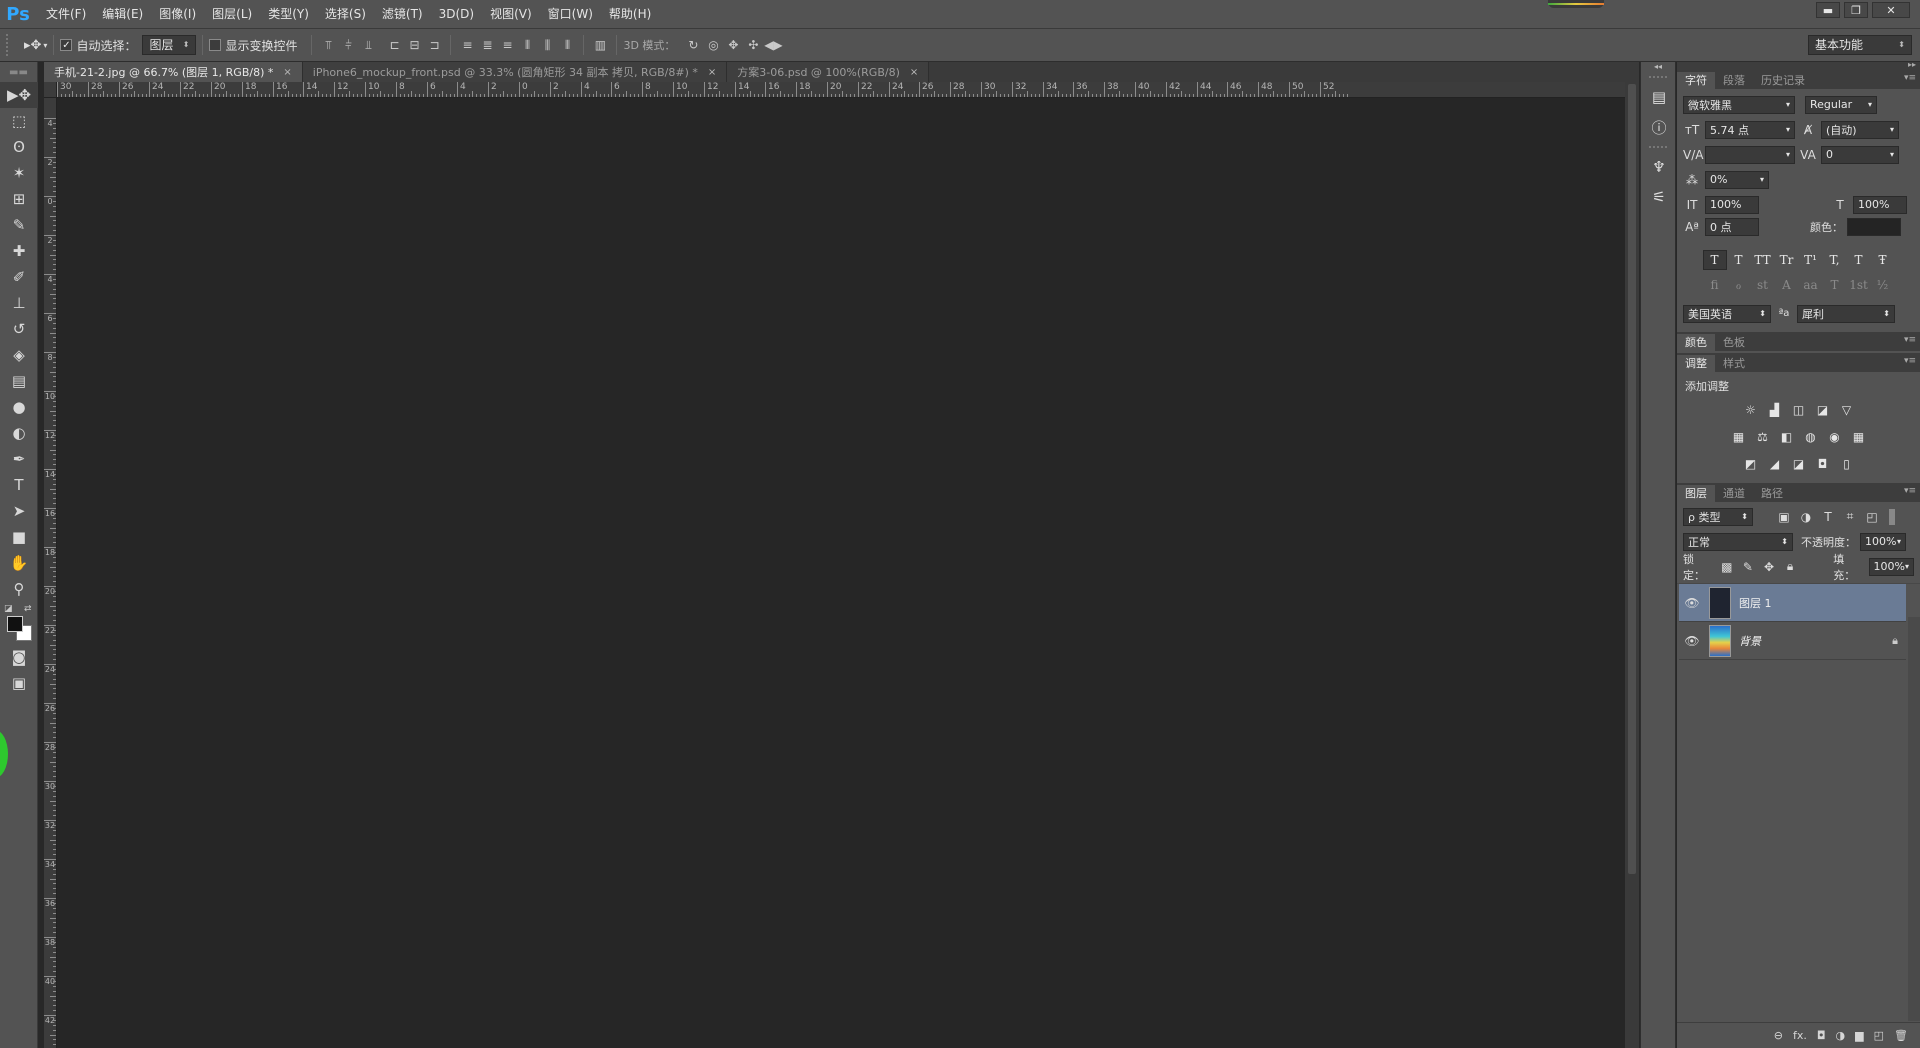 The width and height of the screenshot is (1920, 1048). Describe the element at coordinates (1883, 260) in the screenshot. I see `type-style-button: Ŧ` at that location.